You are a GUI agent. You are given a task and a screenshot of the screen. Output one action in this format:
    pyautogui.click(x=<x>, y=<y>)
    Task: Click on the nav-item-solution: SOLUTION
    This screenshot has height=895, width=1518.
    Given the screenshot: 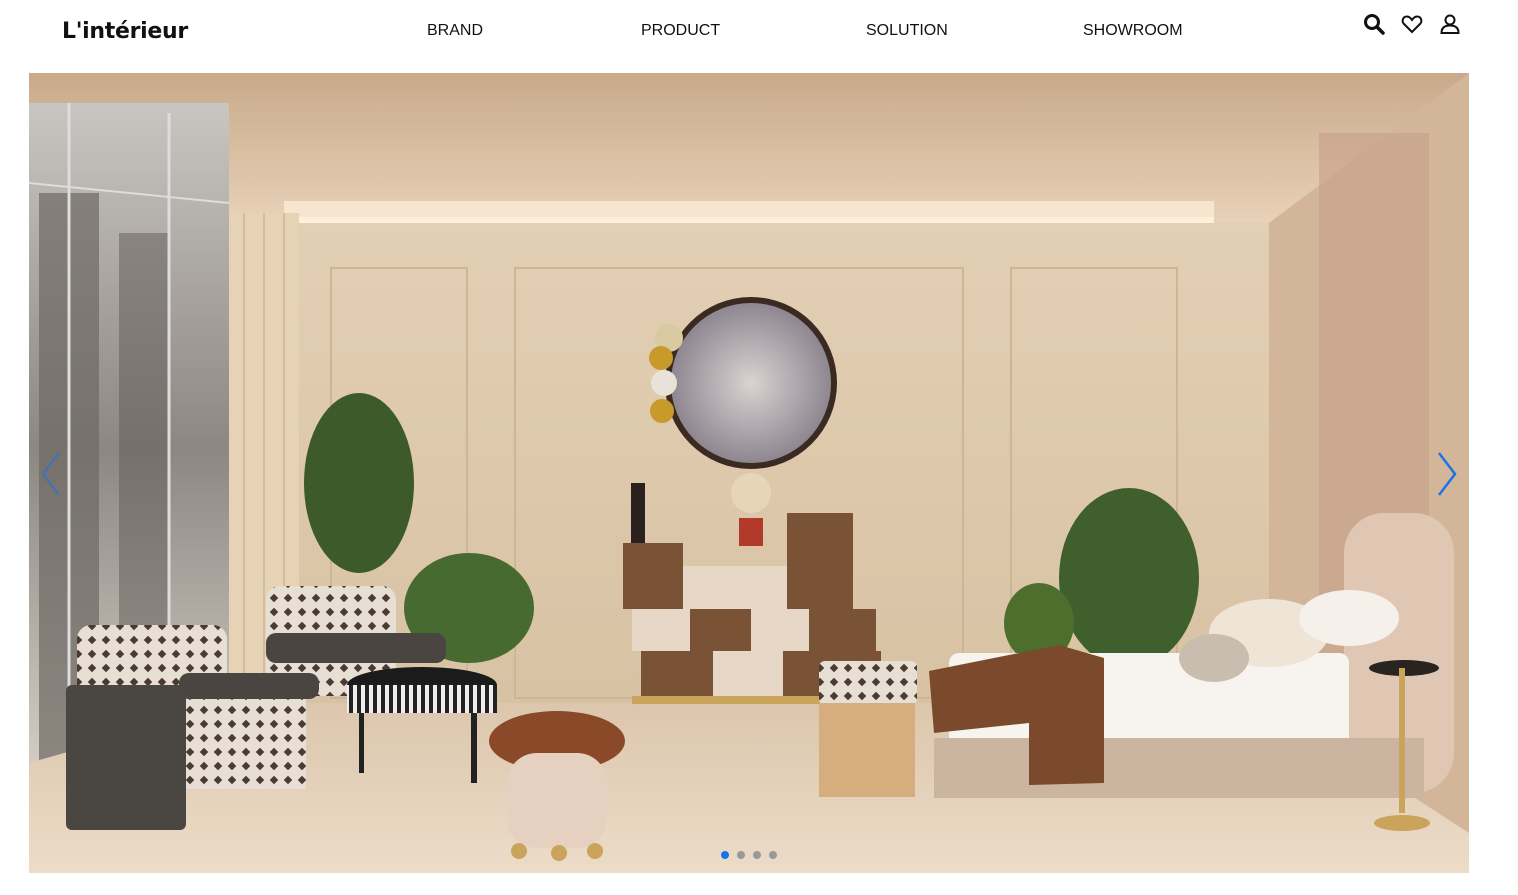 What is the action you would take?
    pyautogui.click(x=907, y=31)
    